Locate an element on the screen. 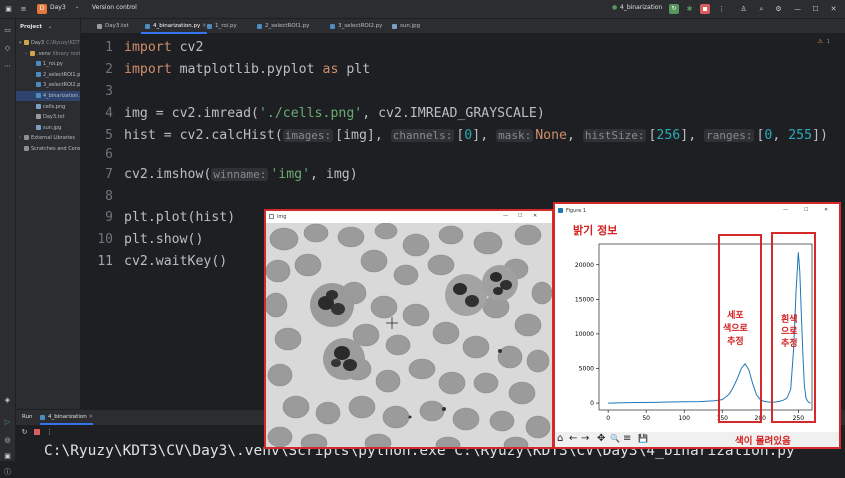 The image size is (845, 478). project-dropdown-icon: ⌄ is located at coordinates (77, 7).